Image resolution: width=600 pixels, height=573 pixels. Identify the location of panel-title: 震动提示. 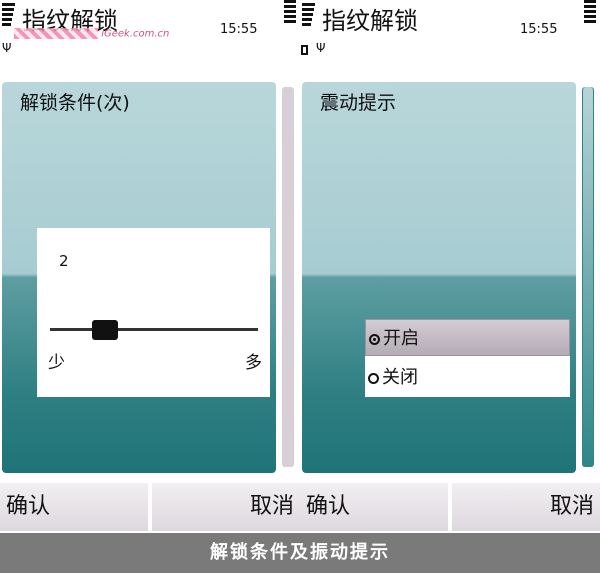
(358, 103).